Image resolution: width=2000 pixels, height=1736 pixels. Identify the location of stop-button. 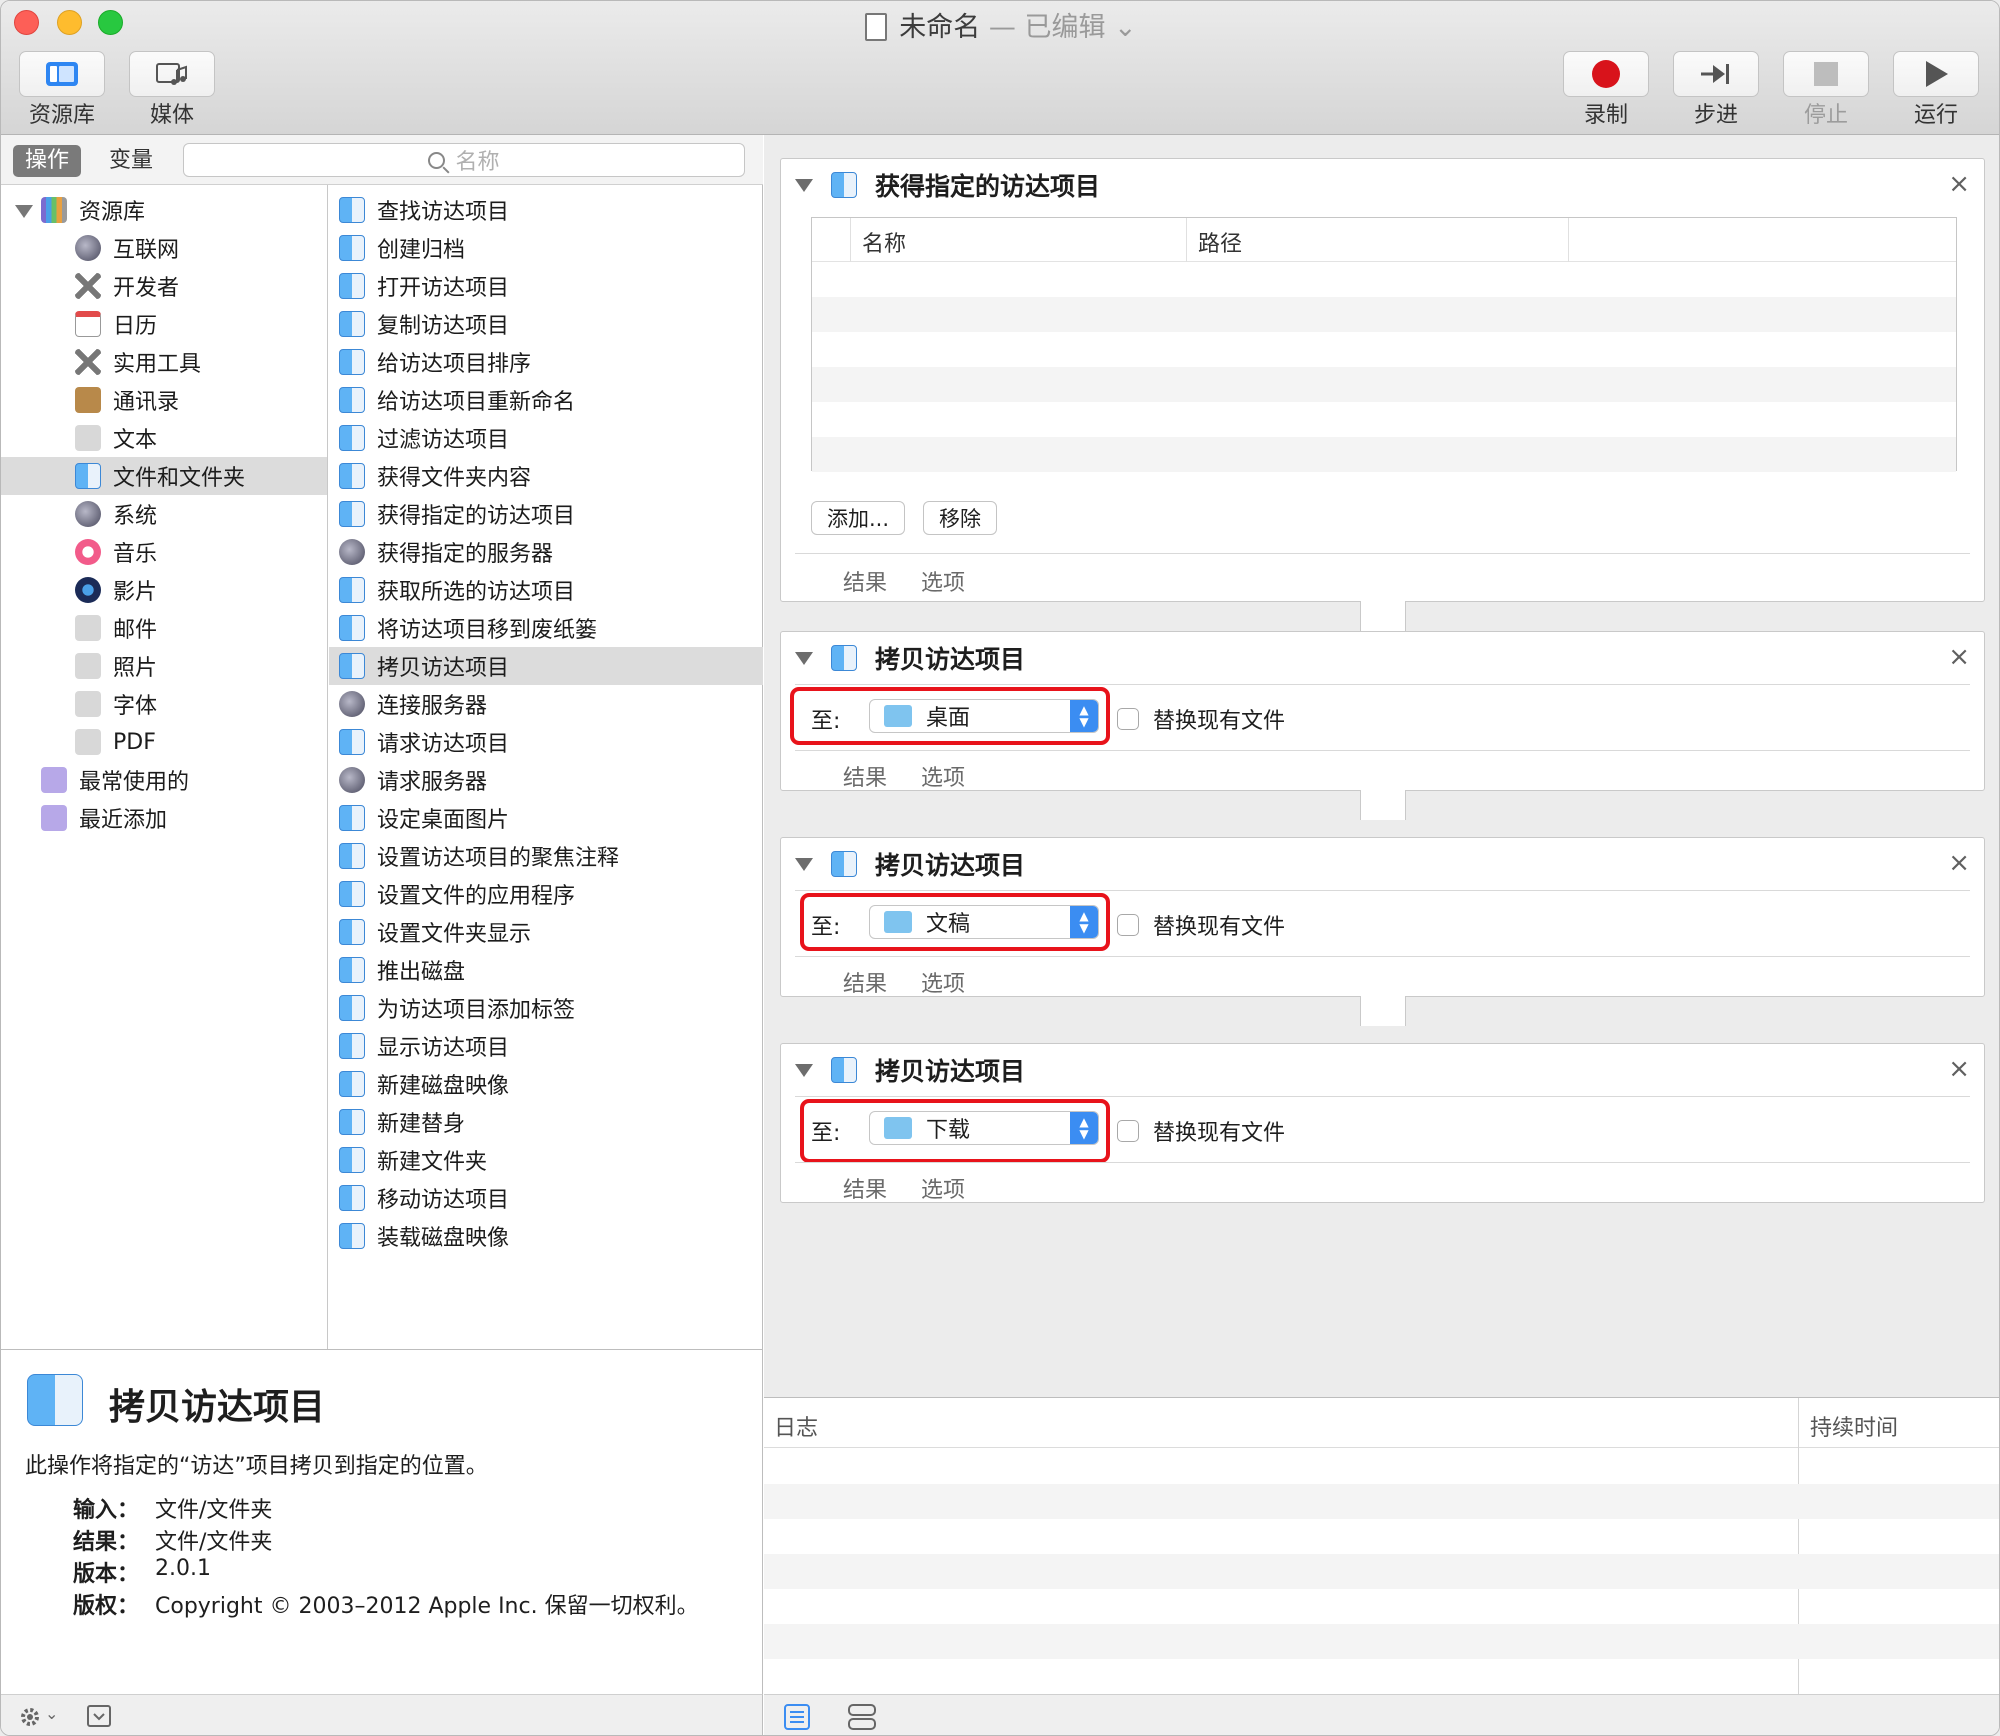
(1826, 74).